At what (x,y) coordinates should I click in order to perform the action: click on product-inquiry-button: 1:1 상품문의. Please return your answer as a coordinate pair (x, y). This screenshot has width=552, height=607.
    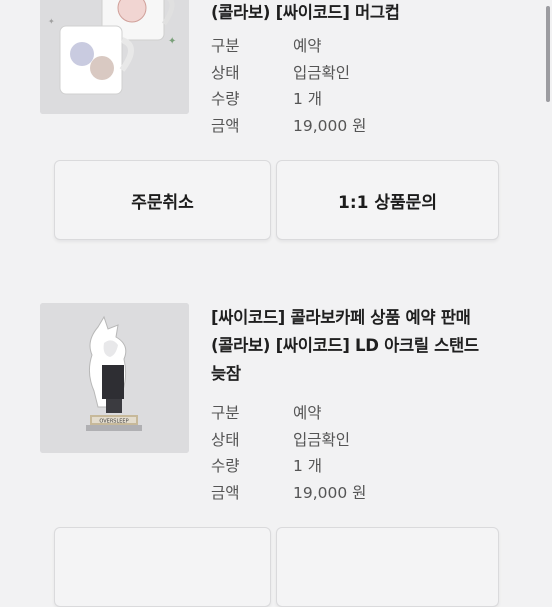
    Looking at the image, I should click on (387, 200).